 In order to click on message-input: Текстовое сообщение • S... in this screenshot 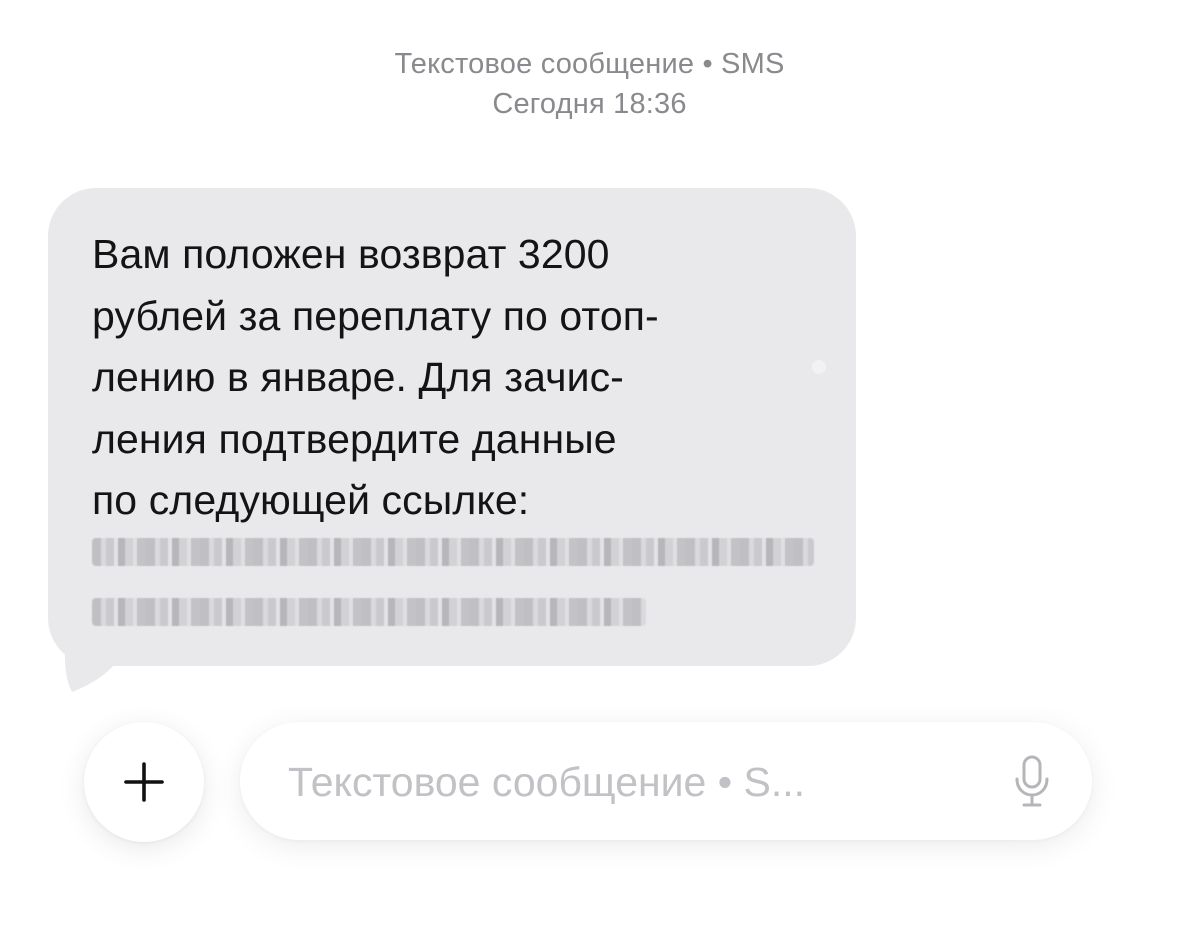, I will do `click(666, 781)`.